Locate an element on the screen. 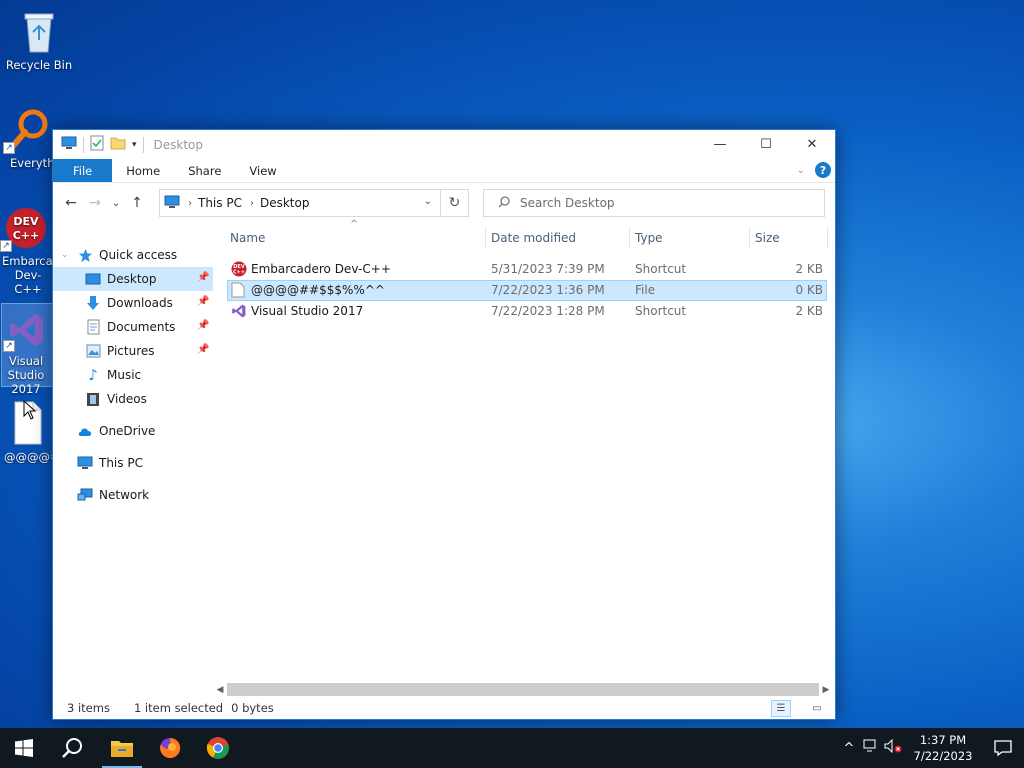 This screenshot has height=768, width=1024. maximize-button: ☐ is located at coordinates (766, 144).